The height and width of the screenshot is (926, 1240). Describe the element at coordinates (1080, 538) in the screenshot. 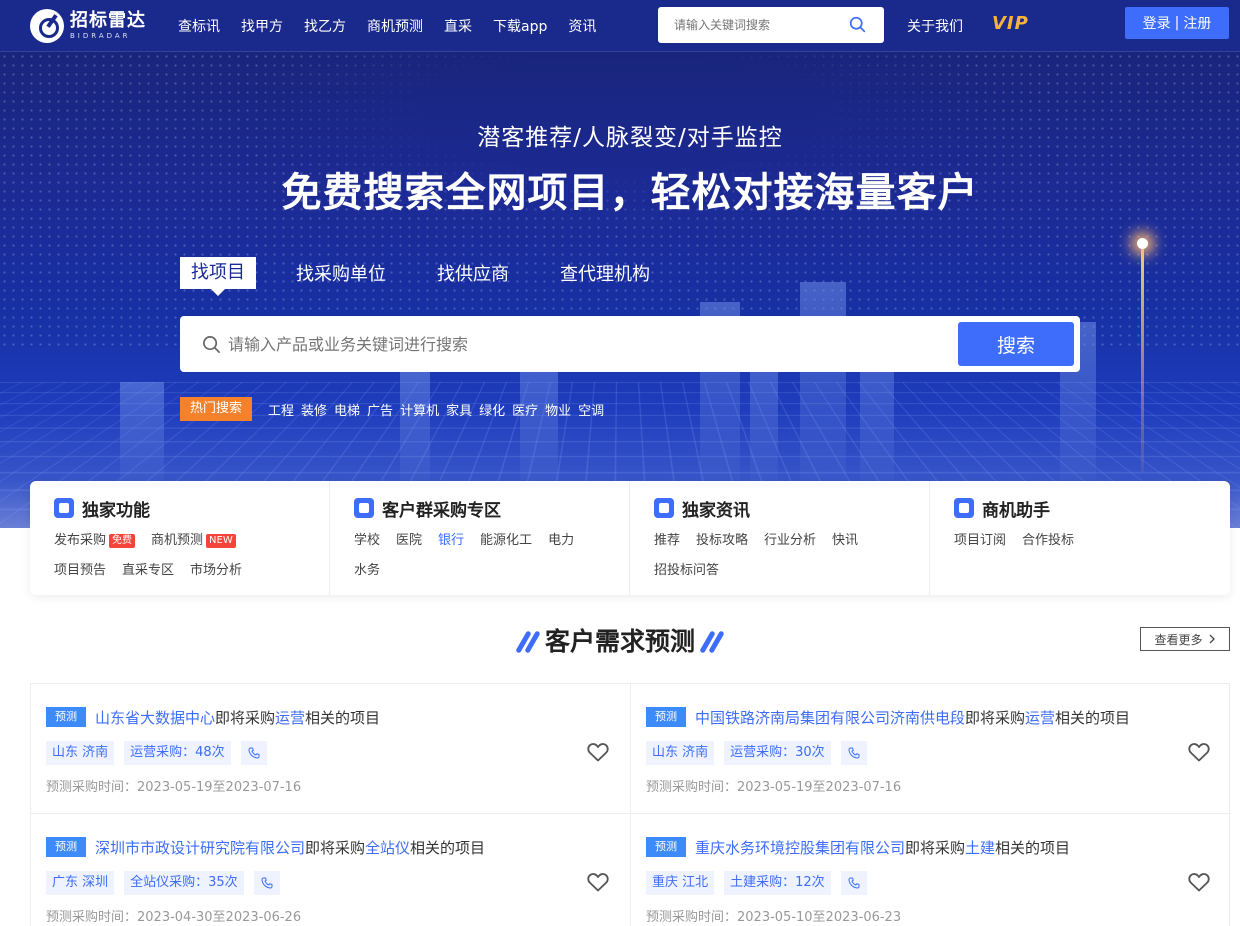

I see `feature-assistant: 商机助手 项目订阅 合作投标` at that location.